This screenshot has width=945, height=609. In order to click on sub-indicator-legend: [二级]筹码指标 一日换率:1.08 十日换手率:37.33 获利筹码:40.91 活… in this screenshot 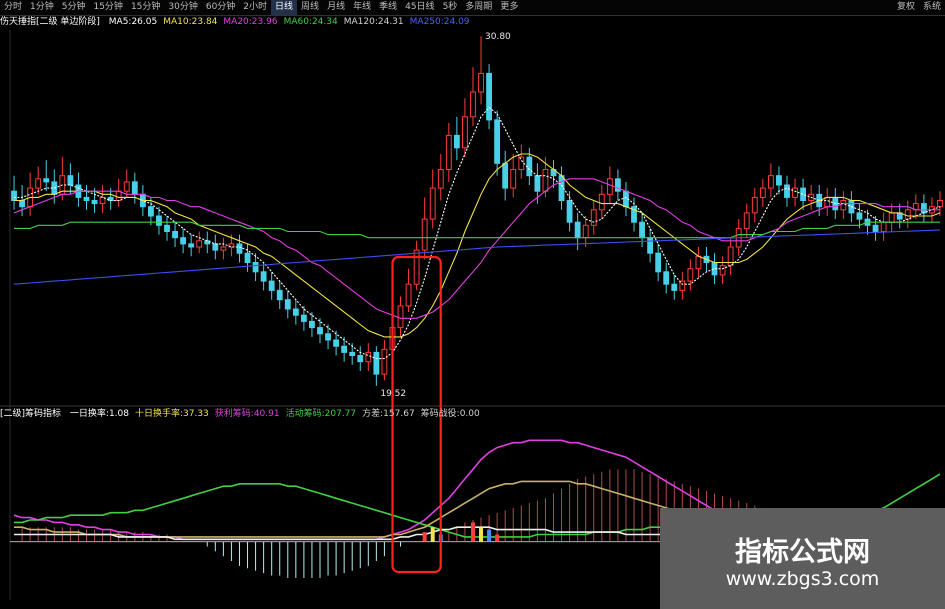, I will do `click(472, 414)`.